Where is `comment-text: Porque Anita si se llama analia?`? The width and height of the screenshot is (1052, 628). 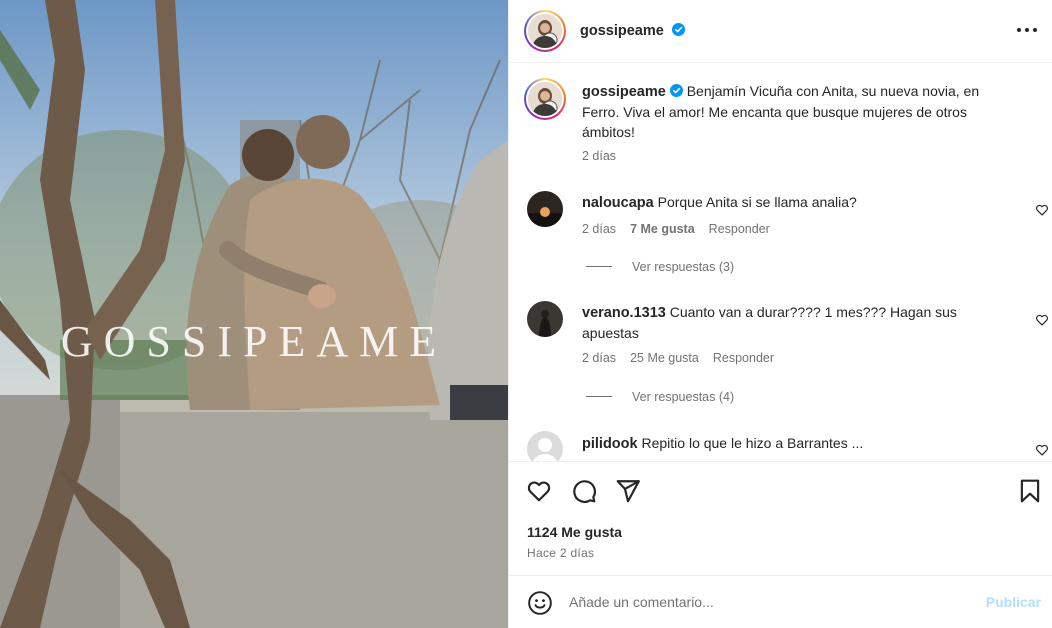 comment-text: Porque Anita si se llama analia? is located at coordinates (757, 202).